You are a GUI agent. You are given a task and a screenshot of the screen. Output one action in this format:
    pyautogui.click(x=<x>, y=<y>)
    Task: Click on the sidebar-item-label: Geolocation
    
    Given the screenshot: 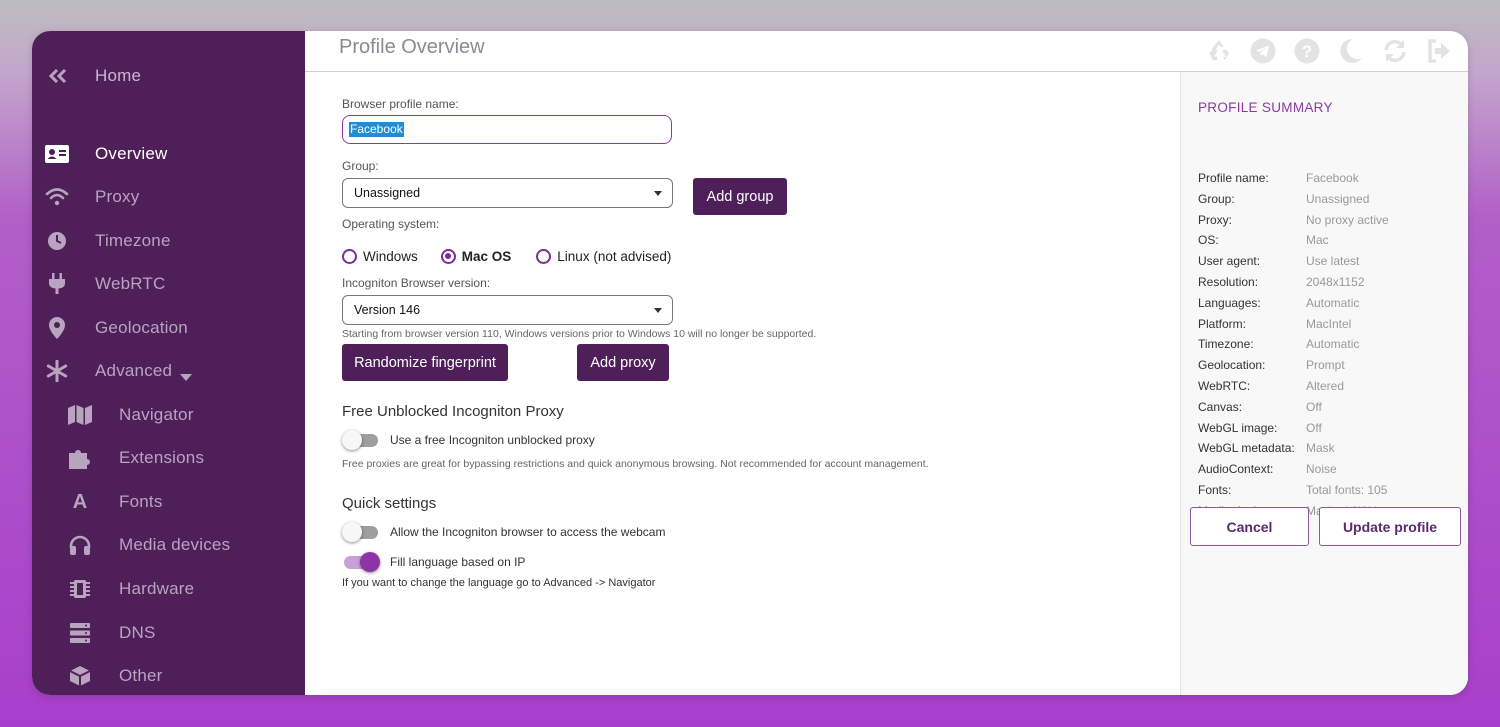 What is the action you would take?
    pyautogui.click(x=141, y=327)
    